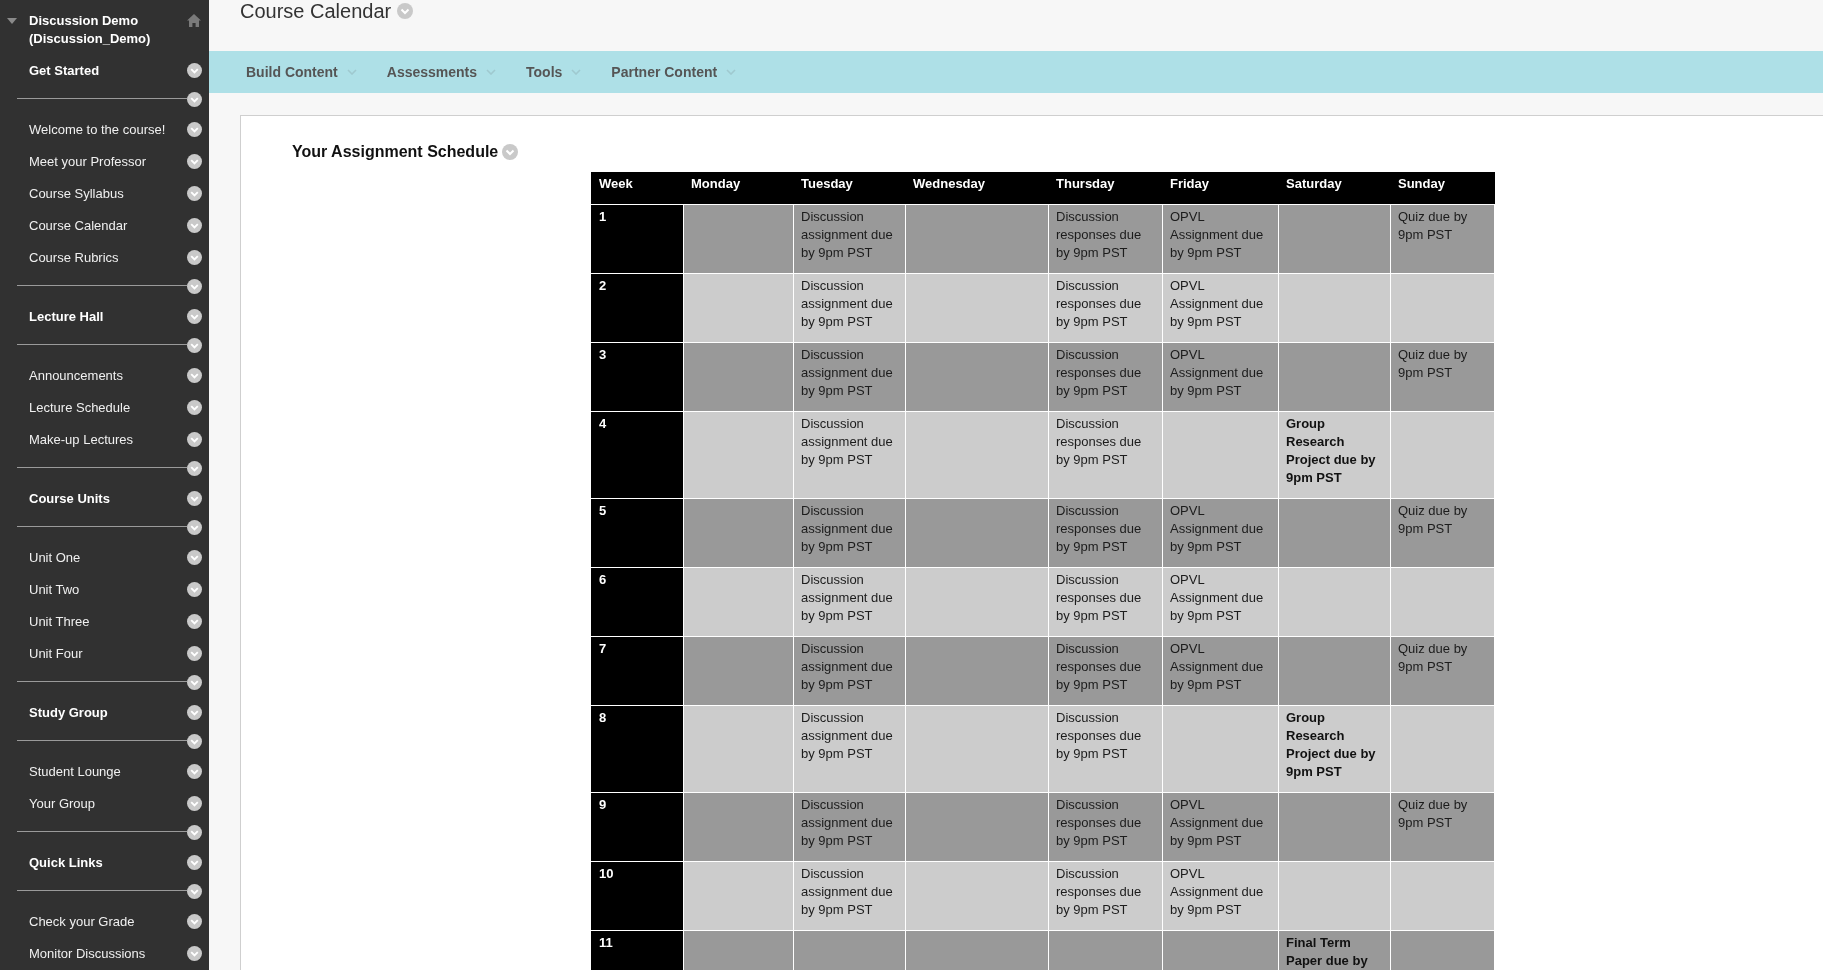 This screenshot has height=970, width=1823. What do you see at coordinates (1334, 749) in the screenshot?
I see `table-cell: Group Research Project due by 9pm PST` at bounding box center [1334, 749].